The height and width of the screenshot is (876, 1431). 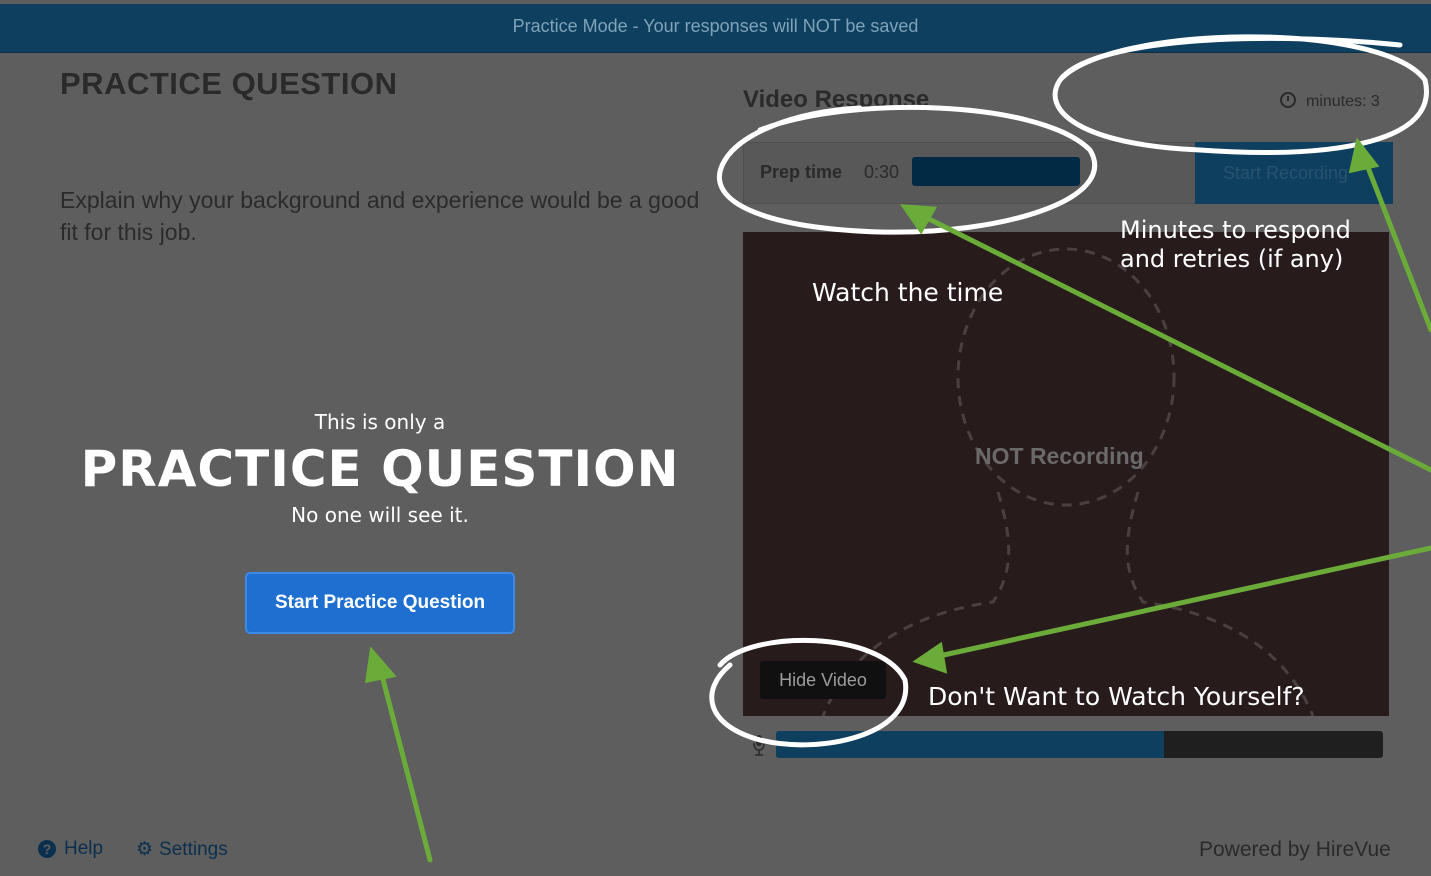 What do you see at coordinates (1235, 230) in the screenshot?
I see `annotation-minutes-line1: Minutes to respond` at bounding box center [1235, 230].